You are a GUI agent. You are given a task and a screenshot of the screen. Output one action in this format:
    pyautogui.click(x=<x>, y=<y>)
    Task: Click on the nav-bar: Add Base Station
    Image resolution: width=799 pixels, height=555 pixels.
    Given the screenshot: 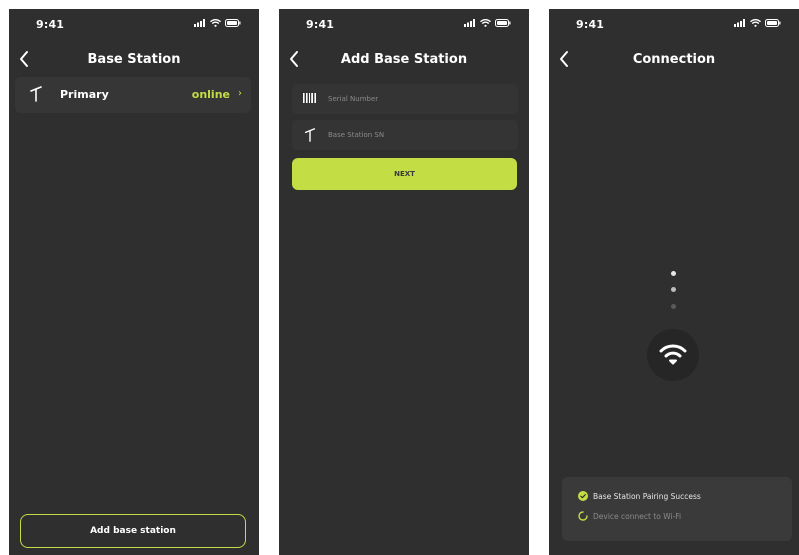 What is the action you would take?
    pyautogui.click(x=404, y=60)
    